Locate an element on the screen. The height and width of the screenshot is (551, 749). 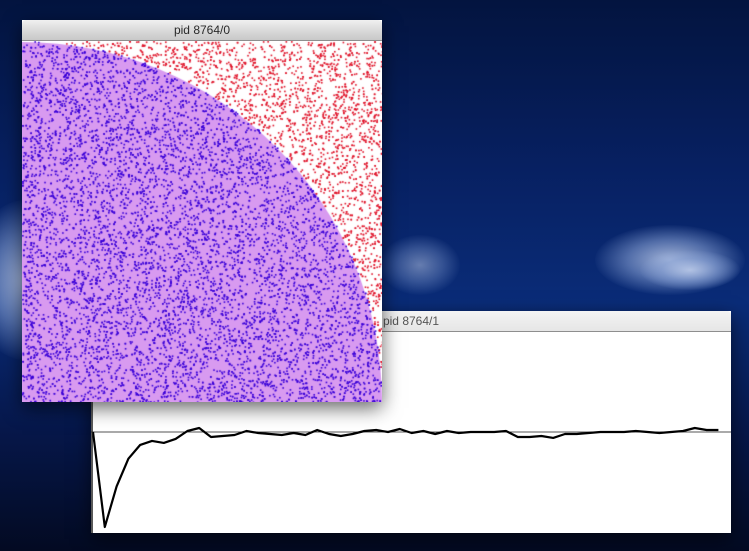
convergence-window-title: pid 8764/1 is located at coordinates (411, 321).